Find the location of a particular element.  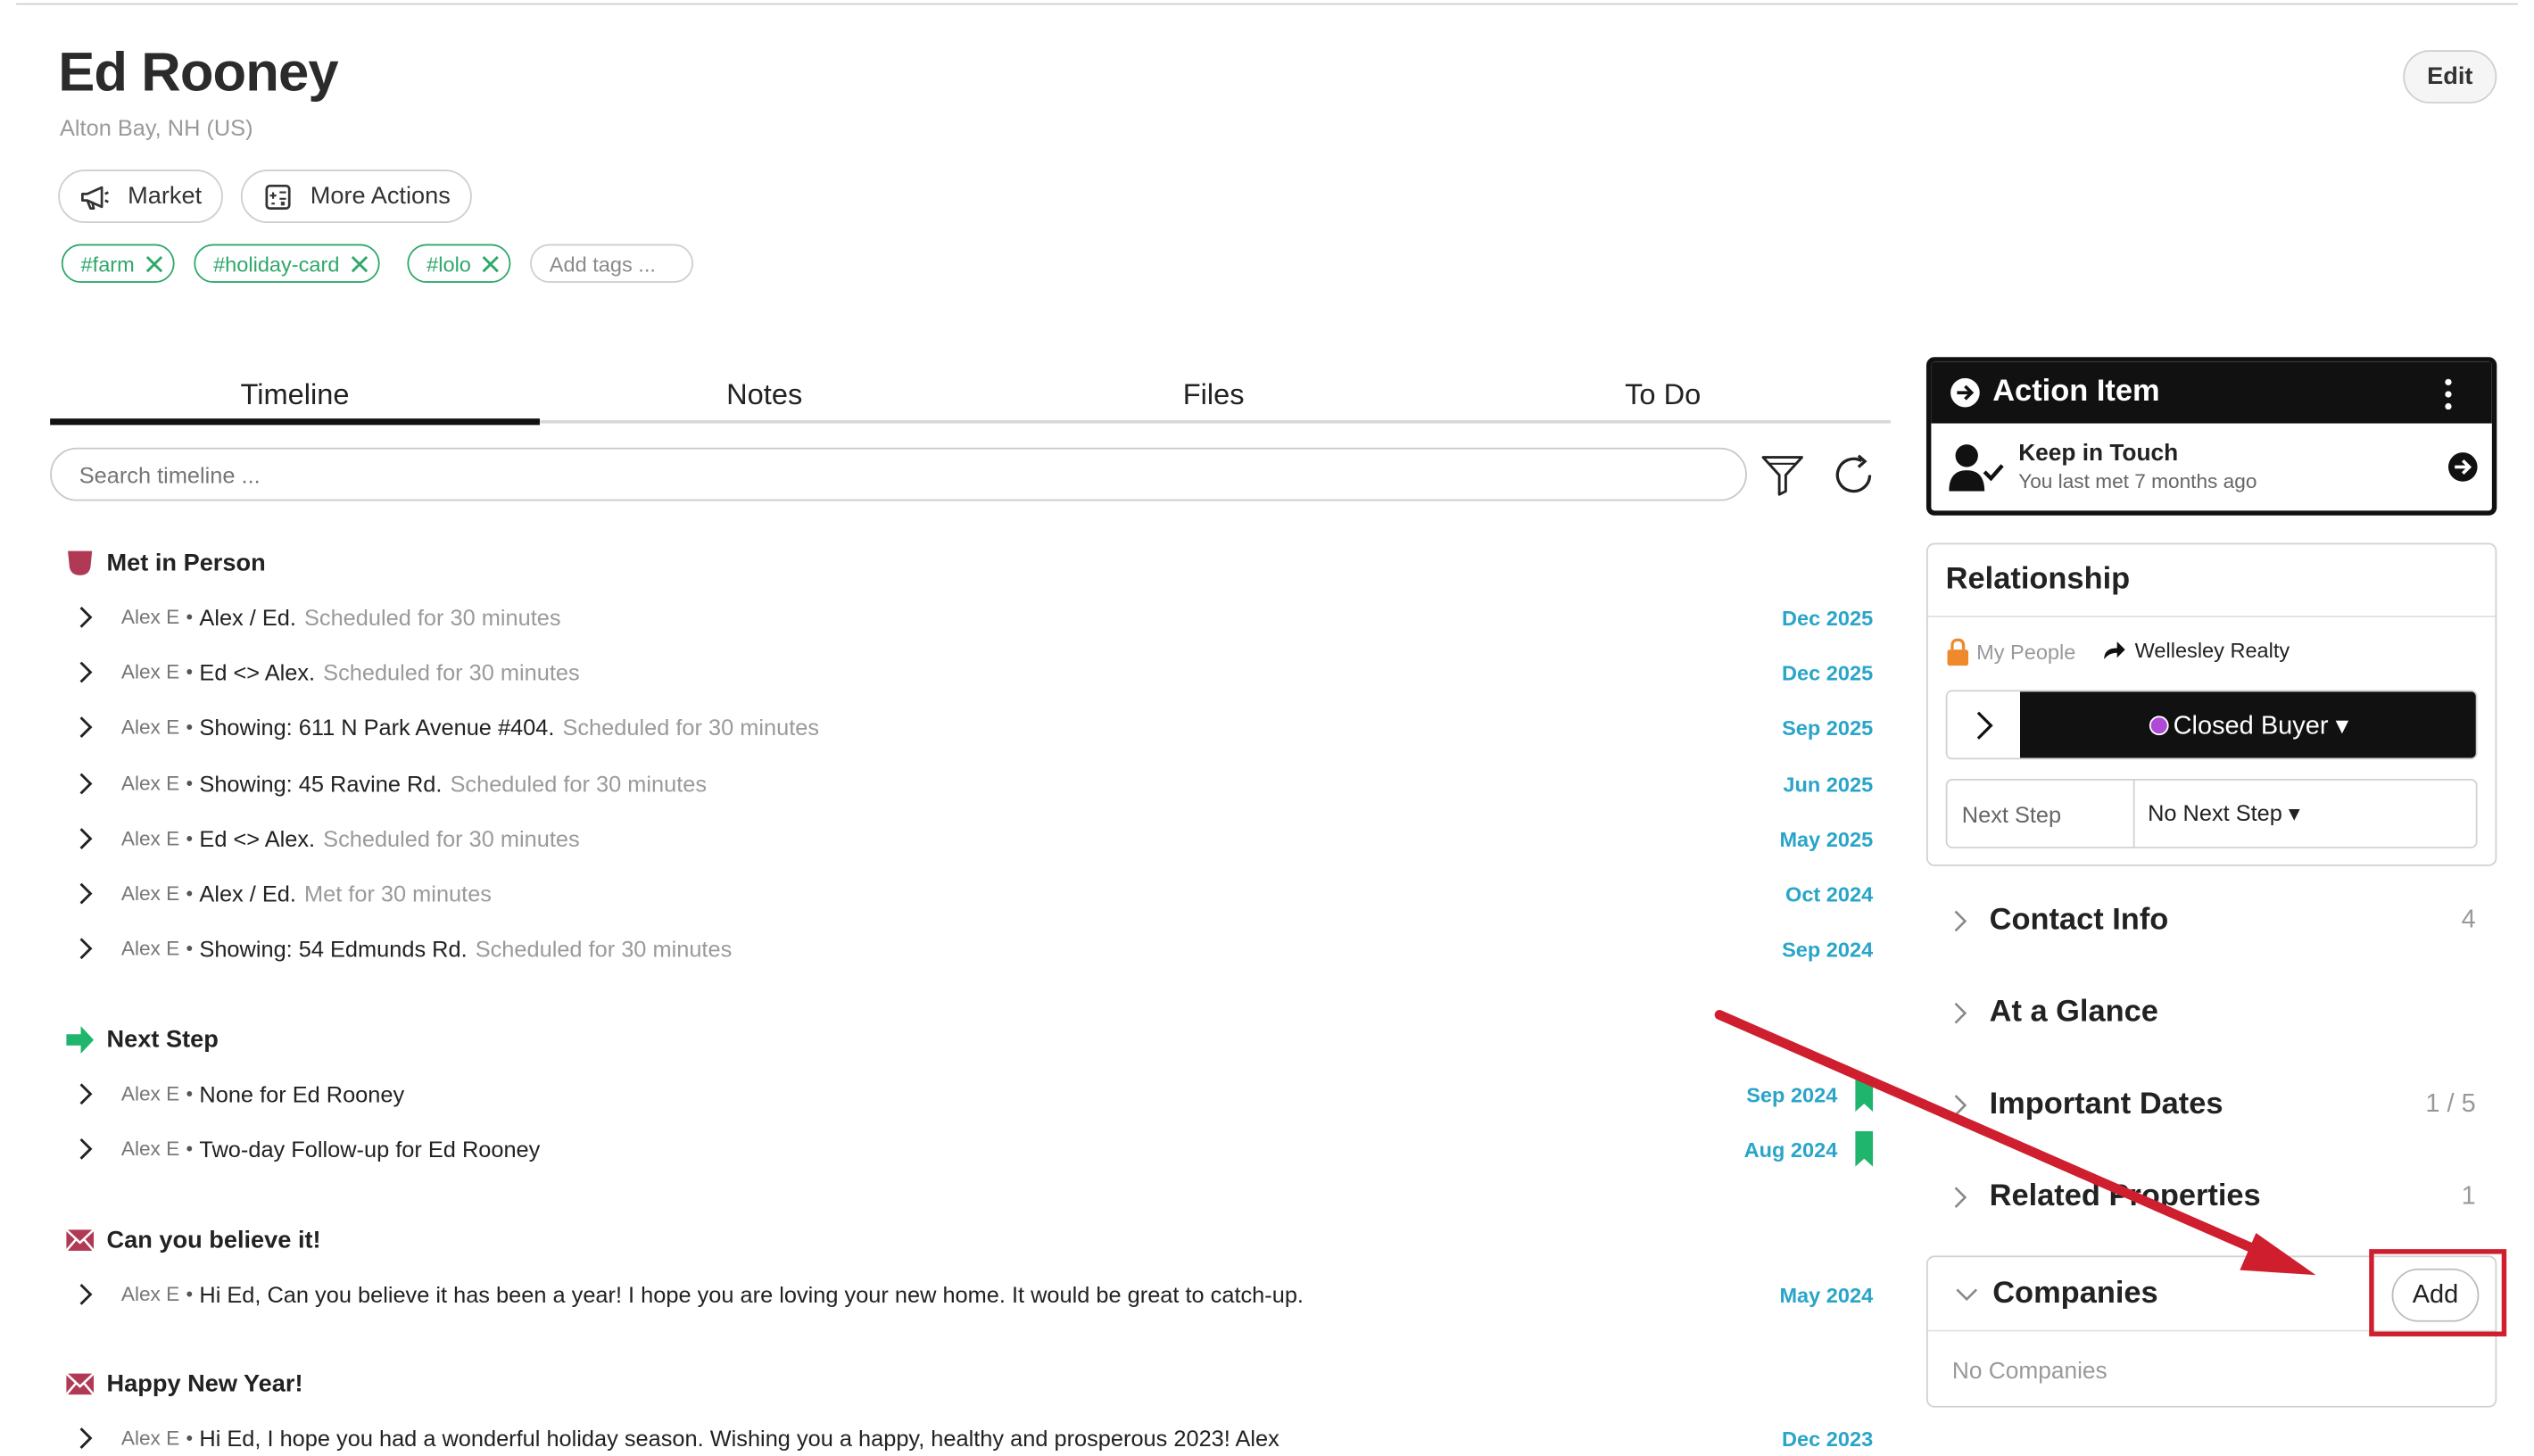

tab-bar: Timeline Notes Files To Do is located at coordinates (970, 395).